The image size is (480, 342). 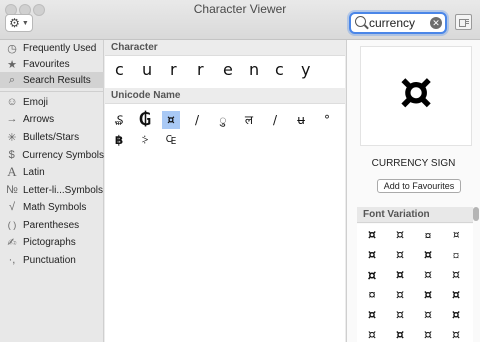 I want to click on sidebar-item-frequently-used: ◷ Frequently Used, so click(x=52, y=48).